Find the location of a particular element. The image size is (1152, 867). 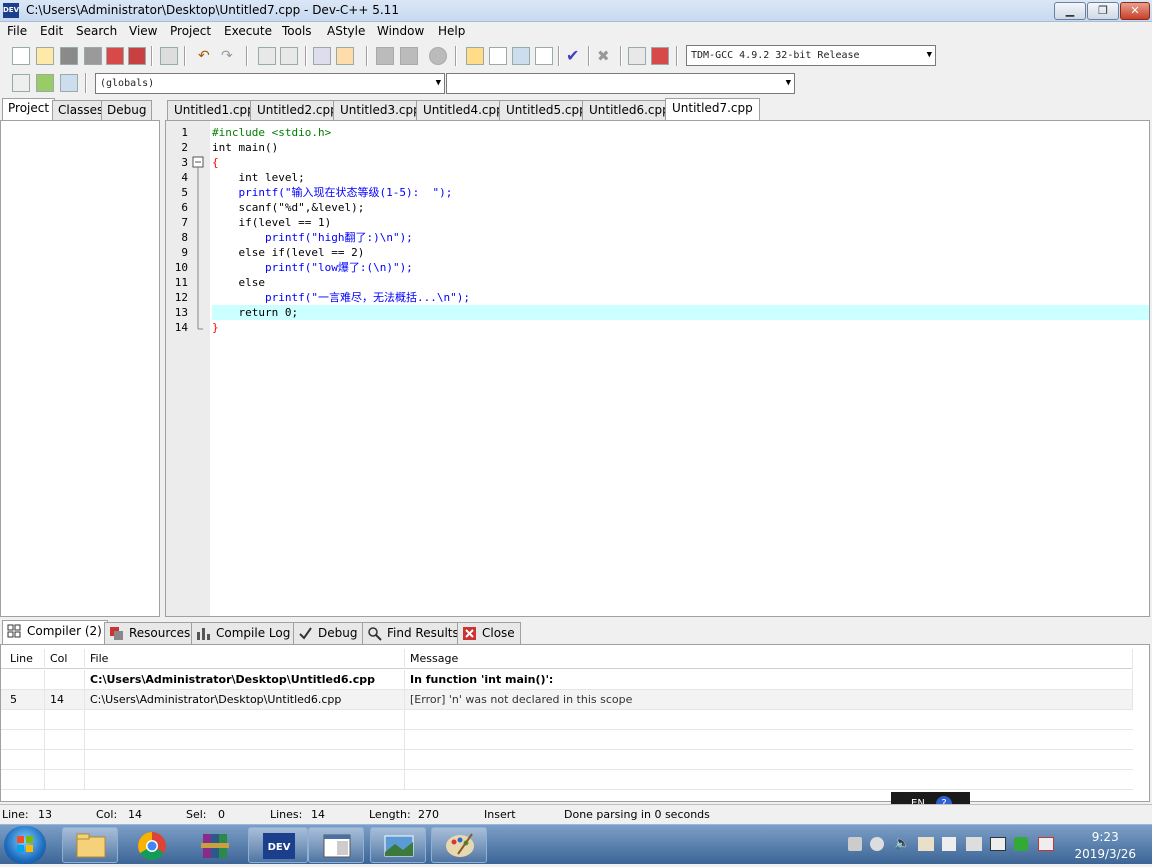

volume-icon: 🔈 is located at coordinates (902, 843).